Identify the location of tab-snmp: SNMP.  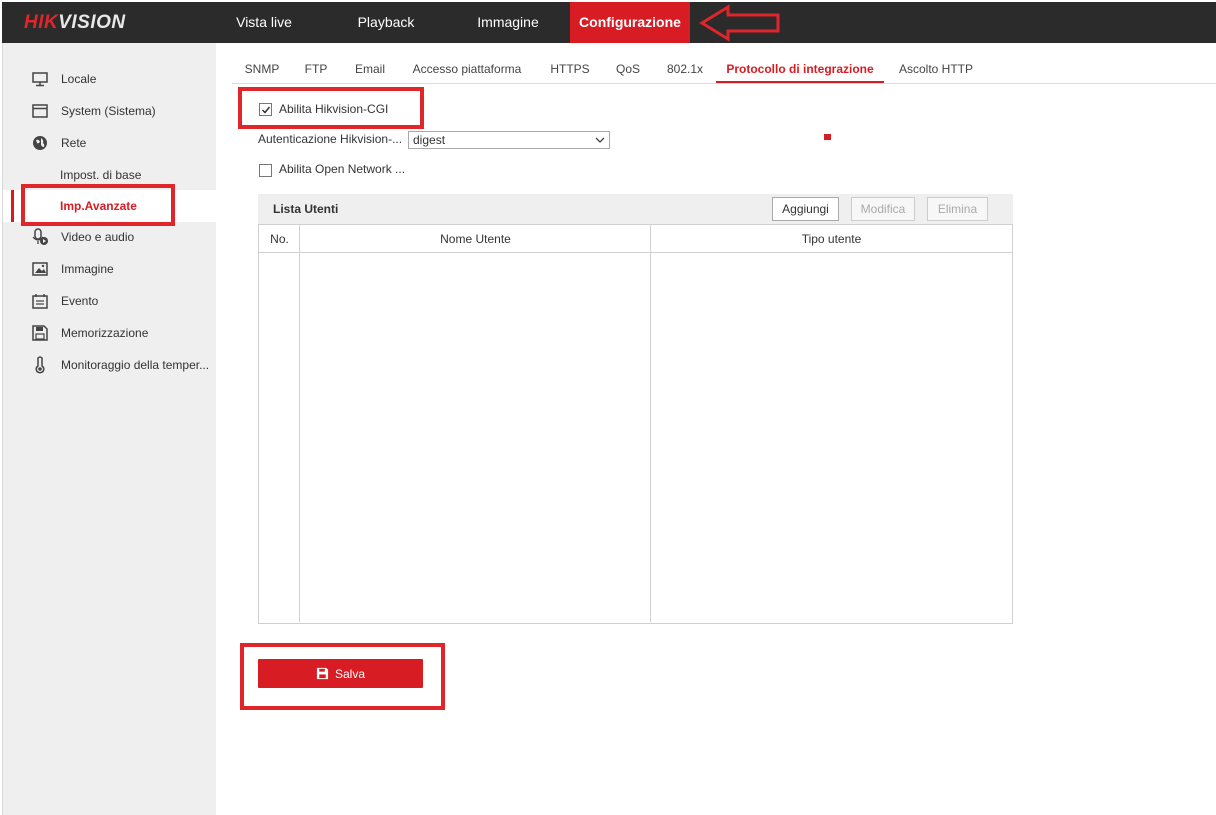
(262, 69).